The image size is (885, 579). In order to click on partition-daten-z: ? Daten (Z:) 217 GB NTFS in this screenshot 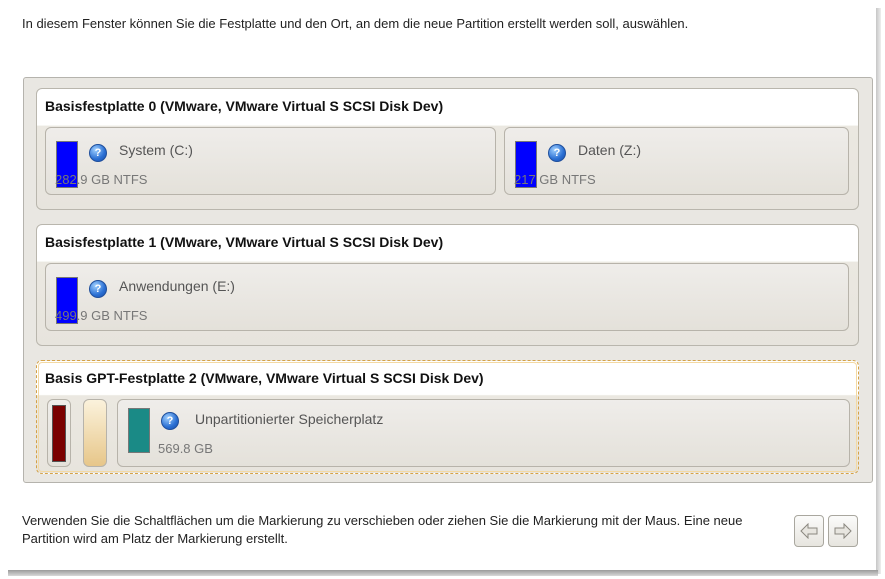, I will do `click(676, 161)`.